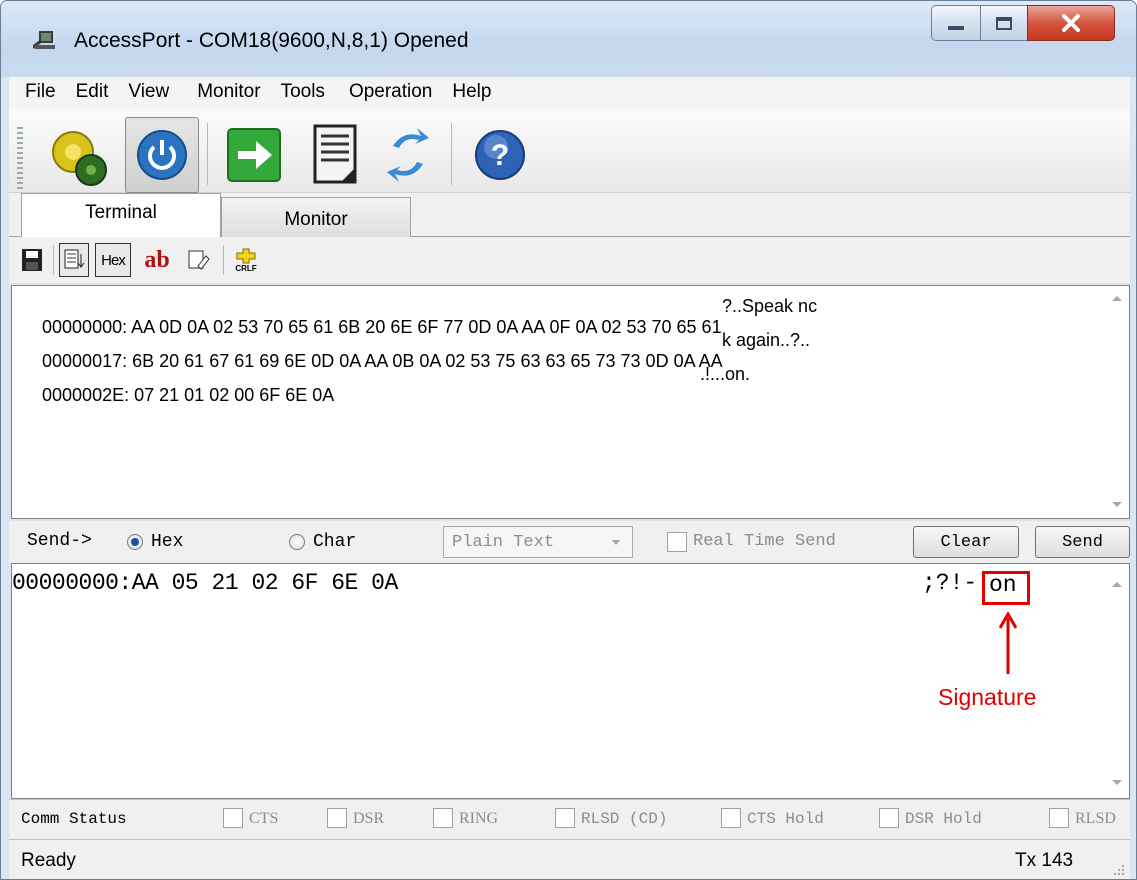 This screenshot has width=1137, height=880. I want to click on document-button, so click(336, 155).